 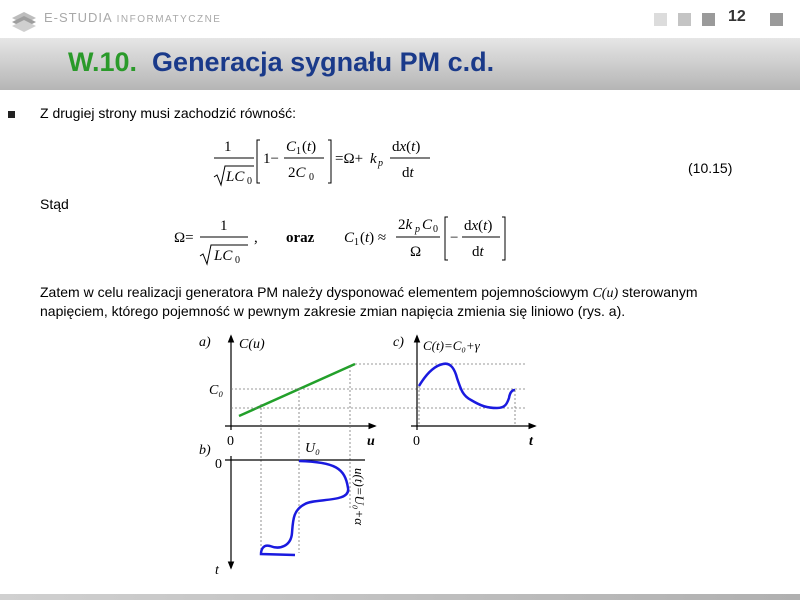 I want to click on equation-10-15: 1 LC 0 1− C1 (t) 2C 0 =Ω+ kp dx(t) dt, so click(x=321, y=163).